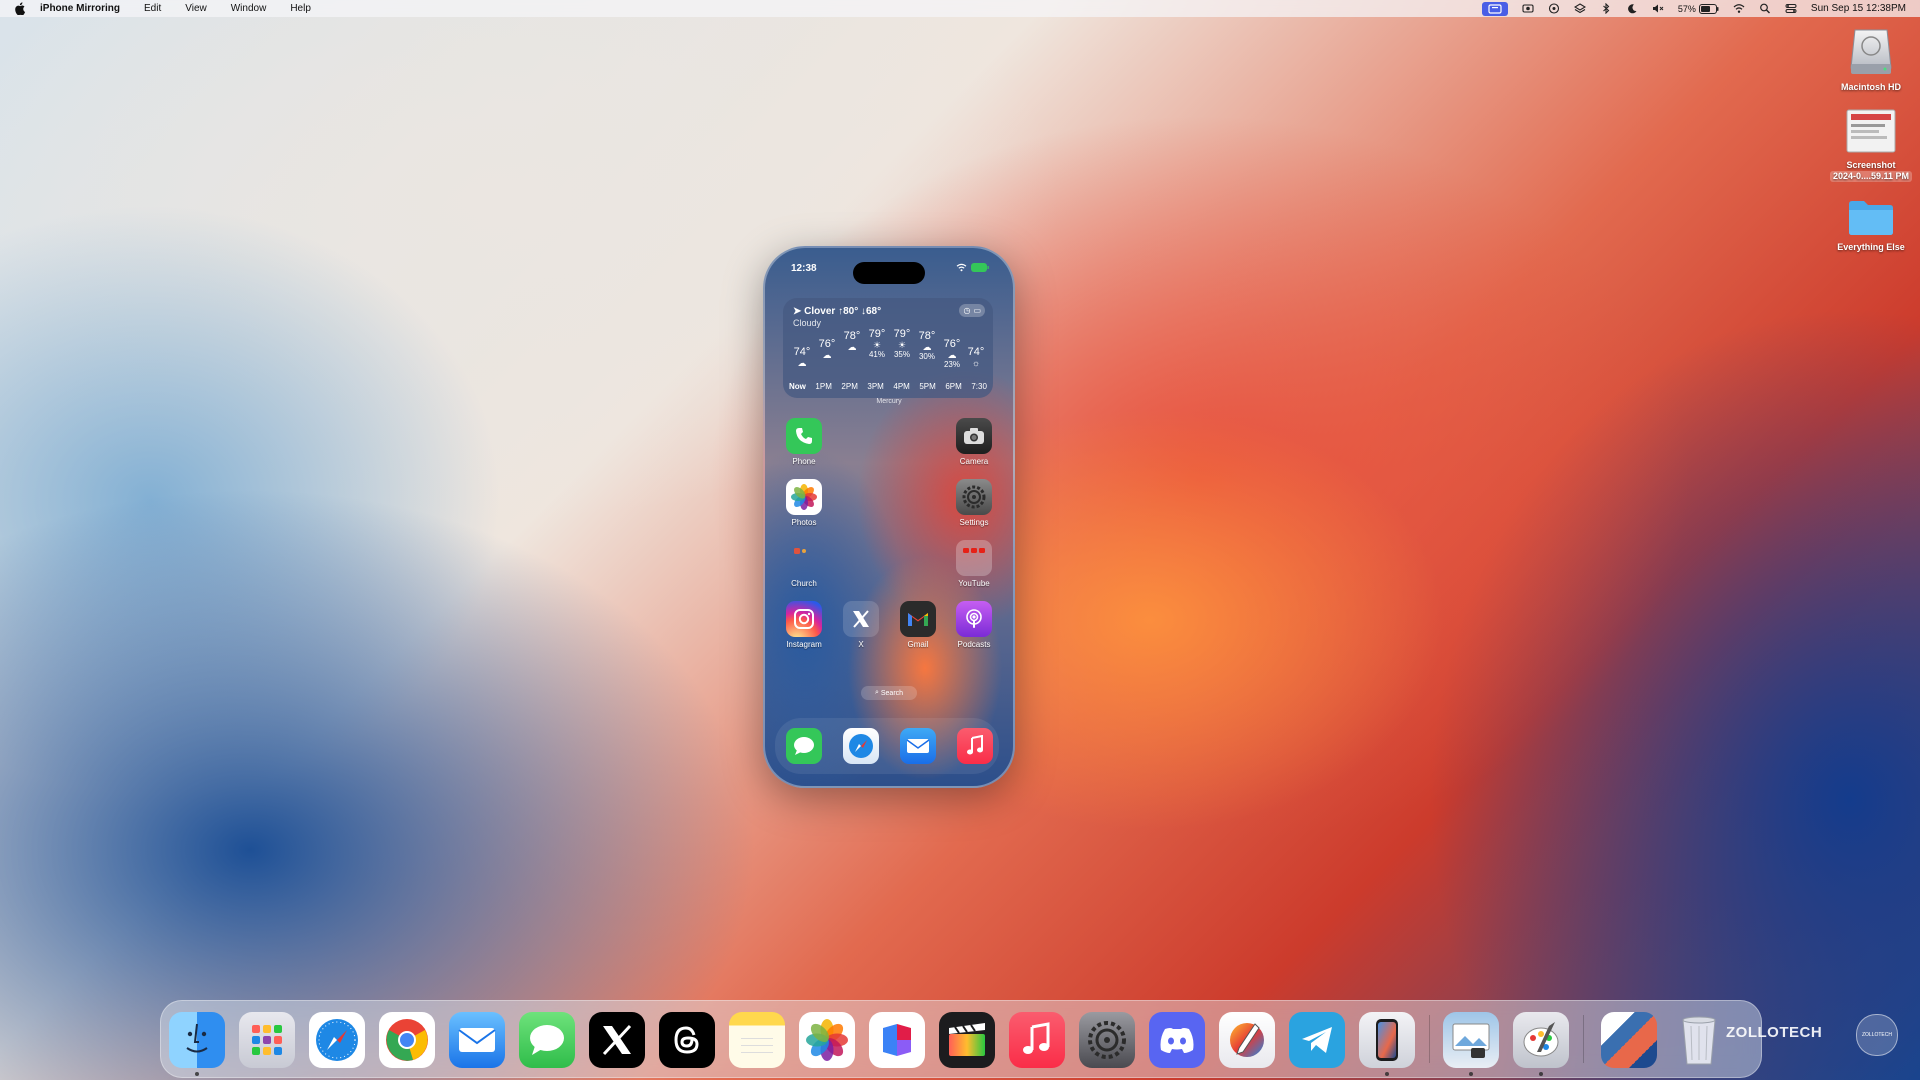  I want to click on x-app-icon, so click(617, 1040).